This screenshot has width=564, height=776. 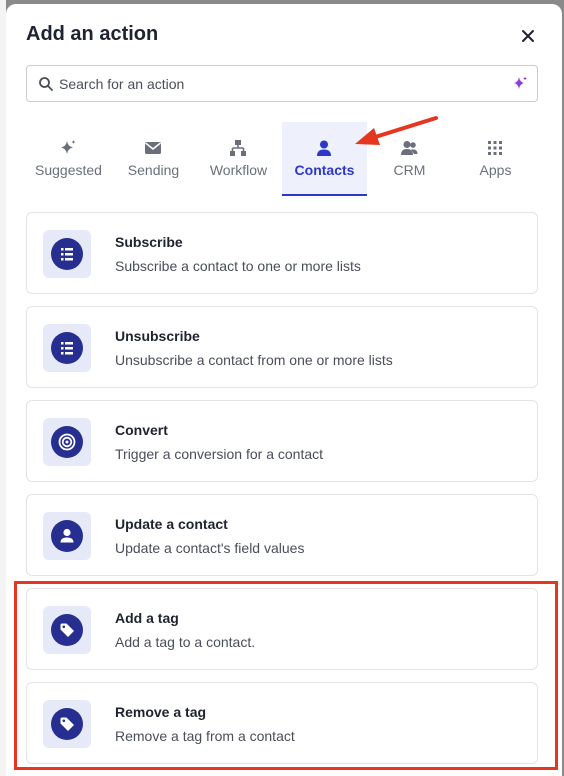 What do you see at coordinates (409, 159) in the screenshot?
I see `tab-crm: CRM` at bounding box center [409, 159].